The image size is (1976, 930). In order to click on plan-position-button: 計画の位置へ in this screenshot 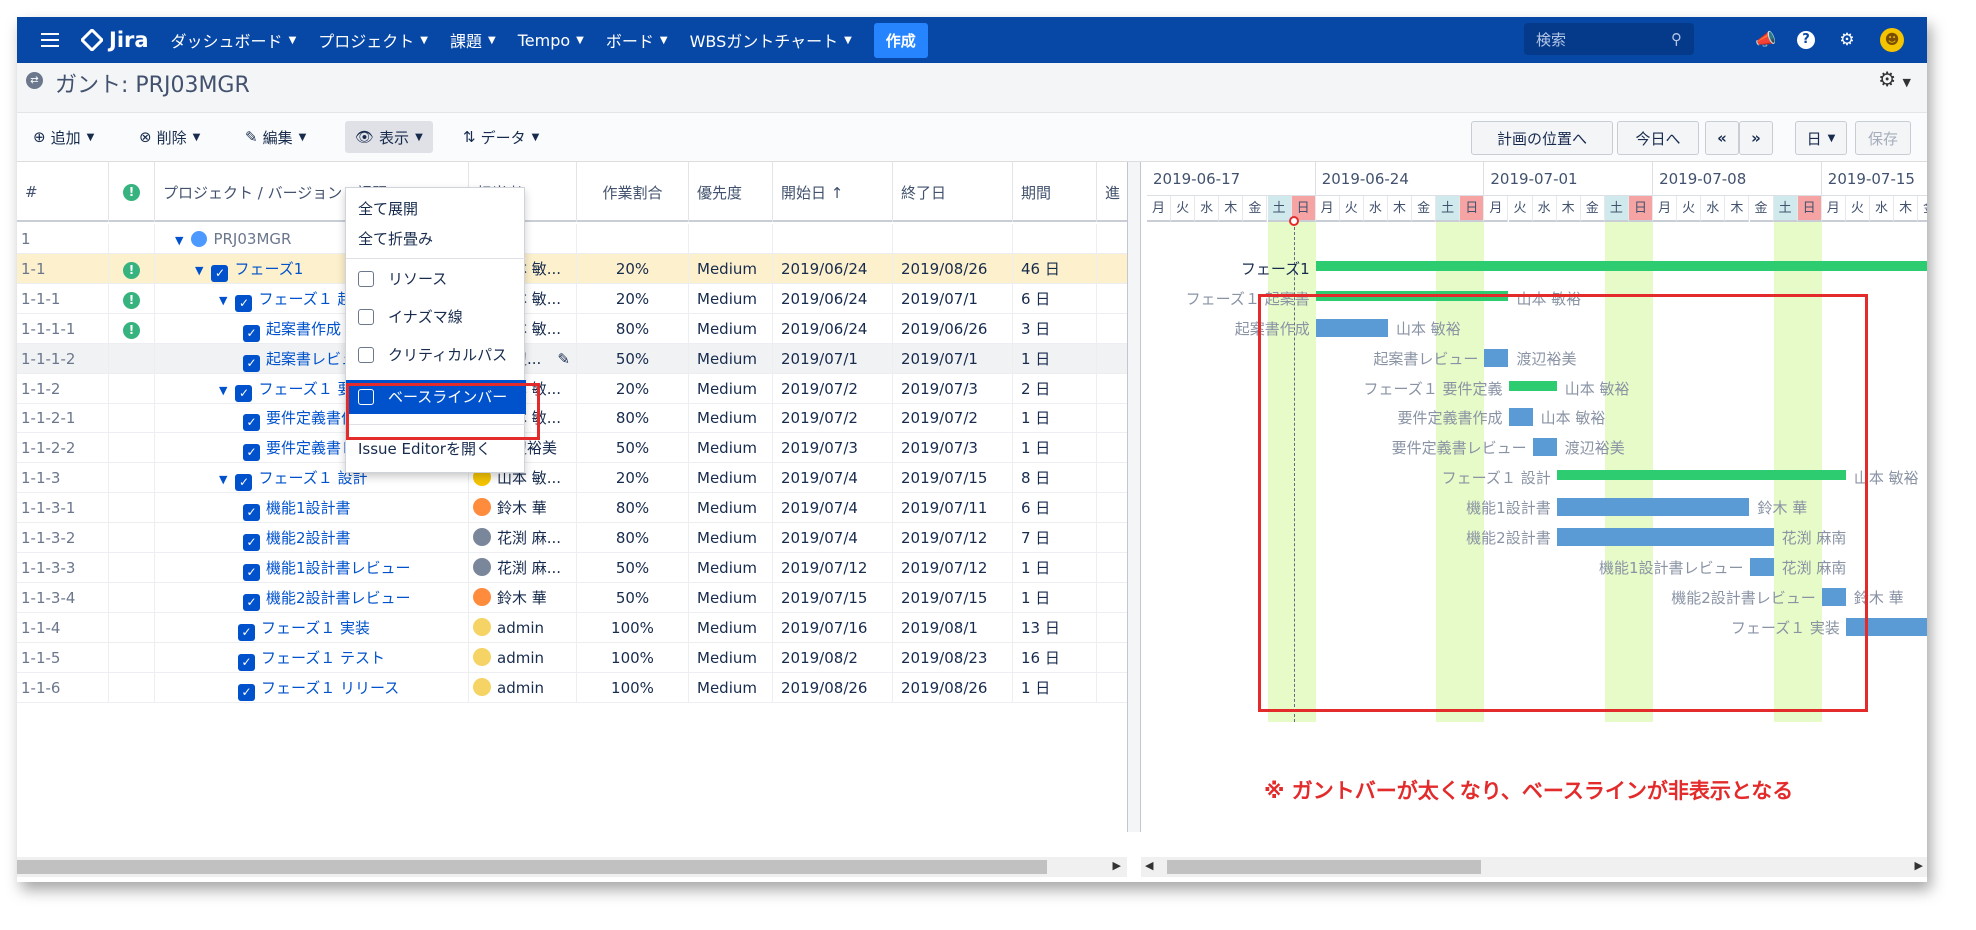, I will do `click(1542, 138)`.